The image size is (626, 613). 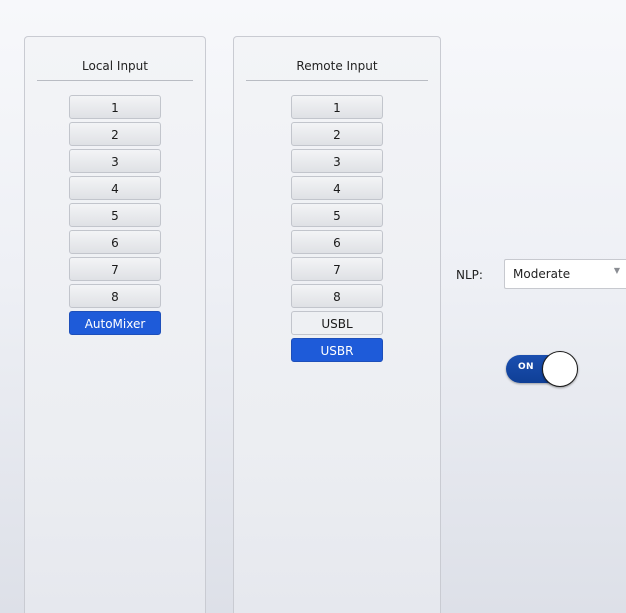 I want to click on local-input-title: Local Input, so click(x=115, y=66).